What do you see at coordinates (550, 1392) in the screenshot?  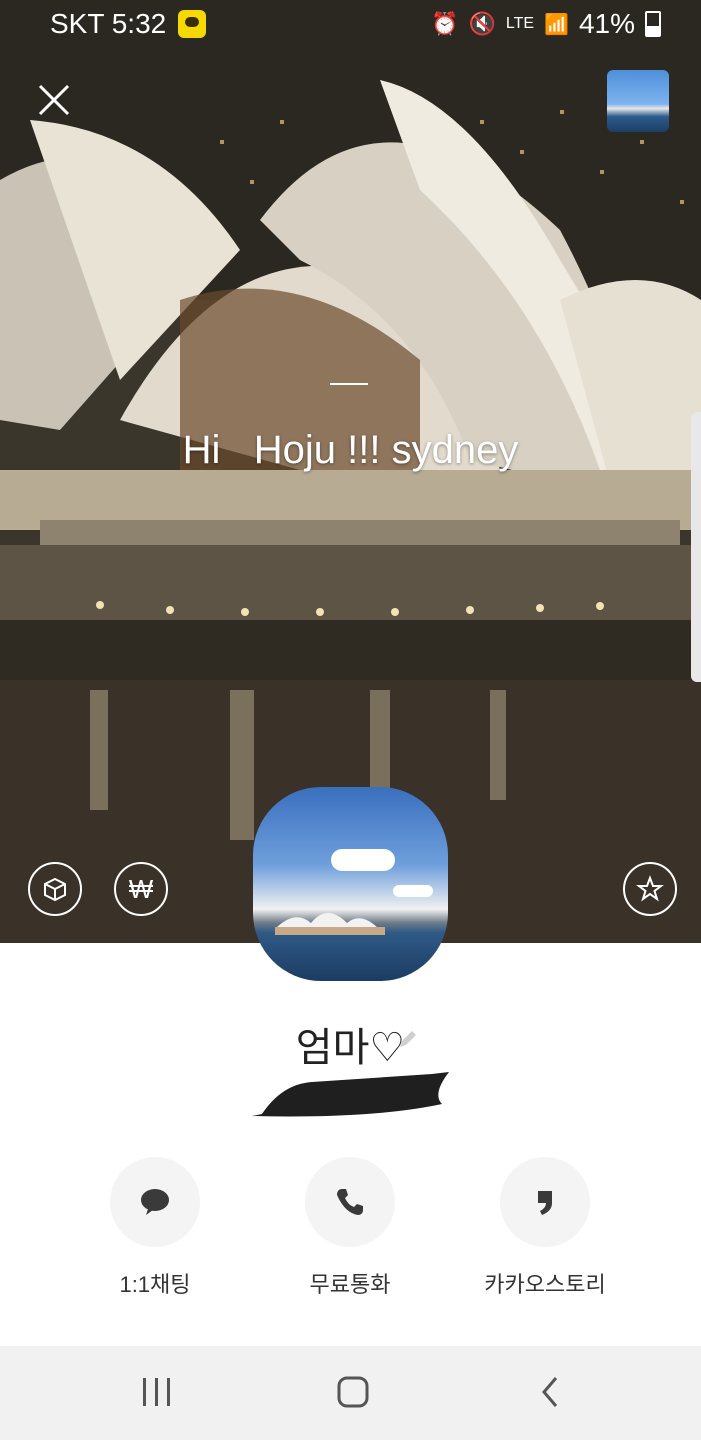 I see `back-button` at bounding box center [550, 1392].